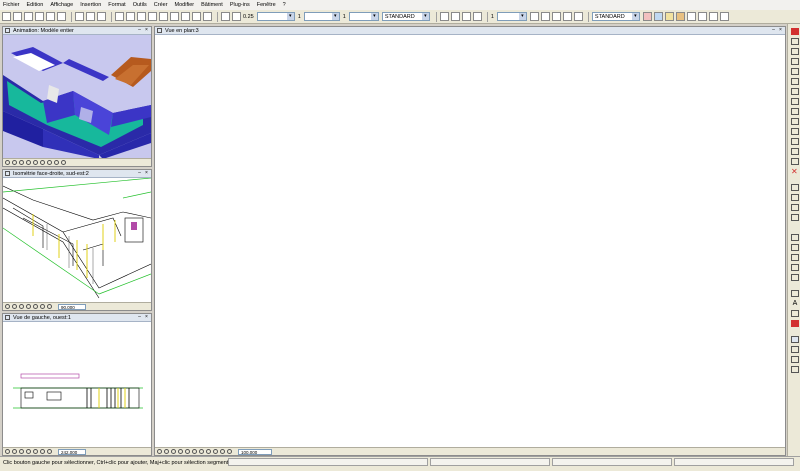 This screenshot has width=800, height=471. I want to click on isometric-view, so click(77, 239).